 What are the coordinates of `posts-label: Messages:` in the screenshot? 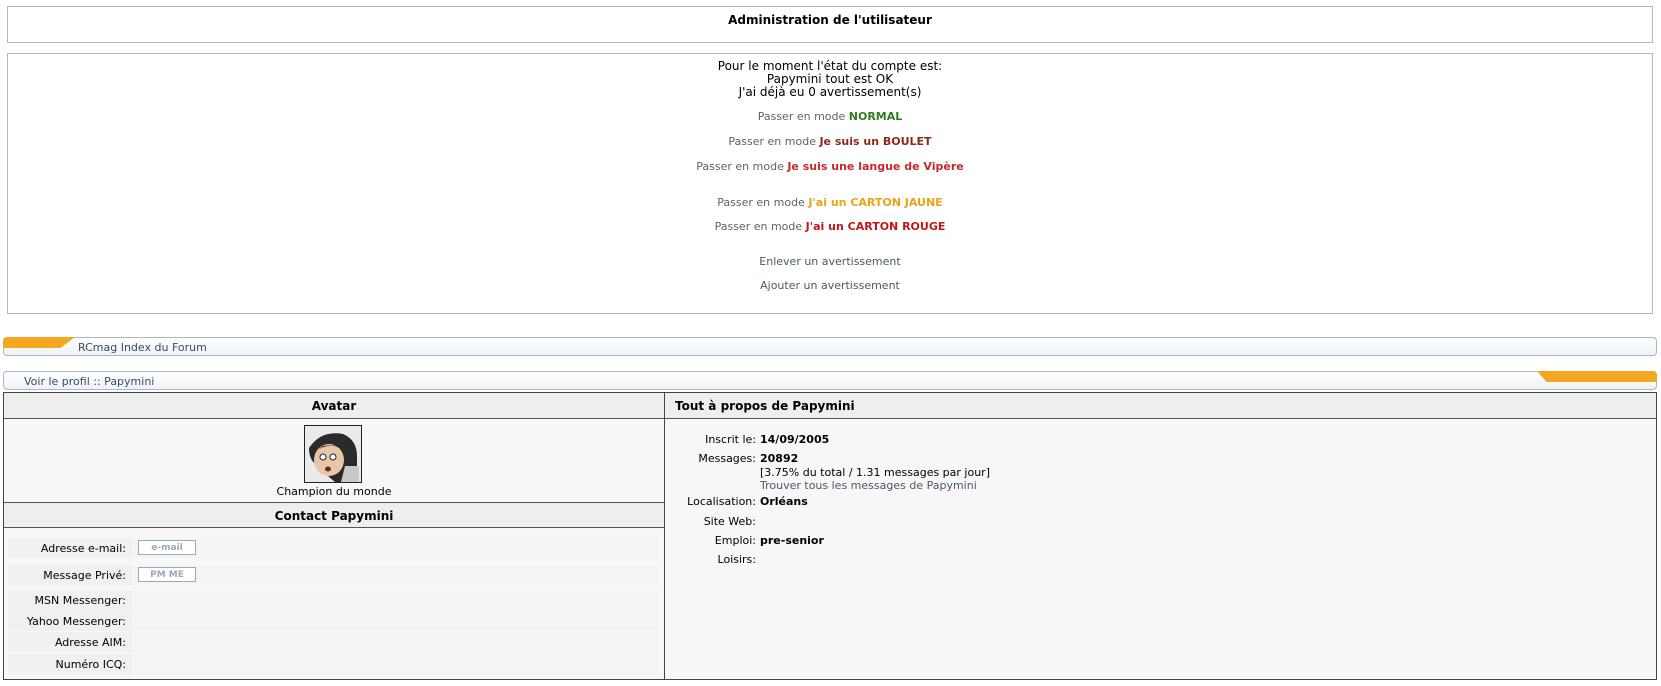 It's located at (727, 458).